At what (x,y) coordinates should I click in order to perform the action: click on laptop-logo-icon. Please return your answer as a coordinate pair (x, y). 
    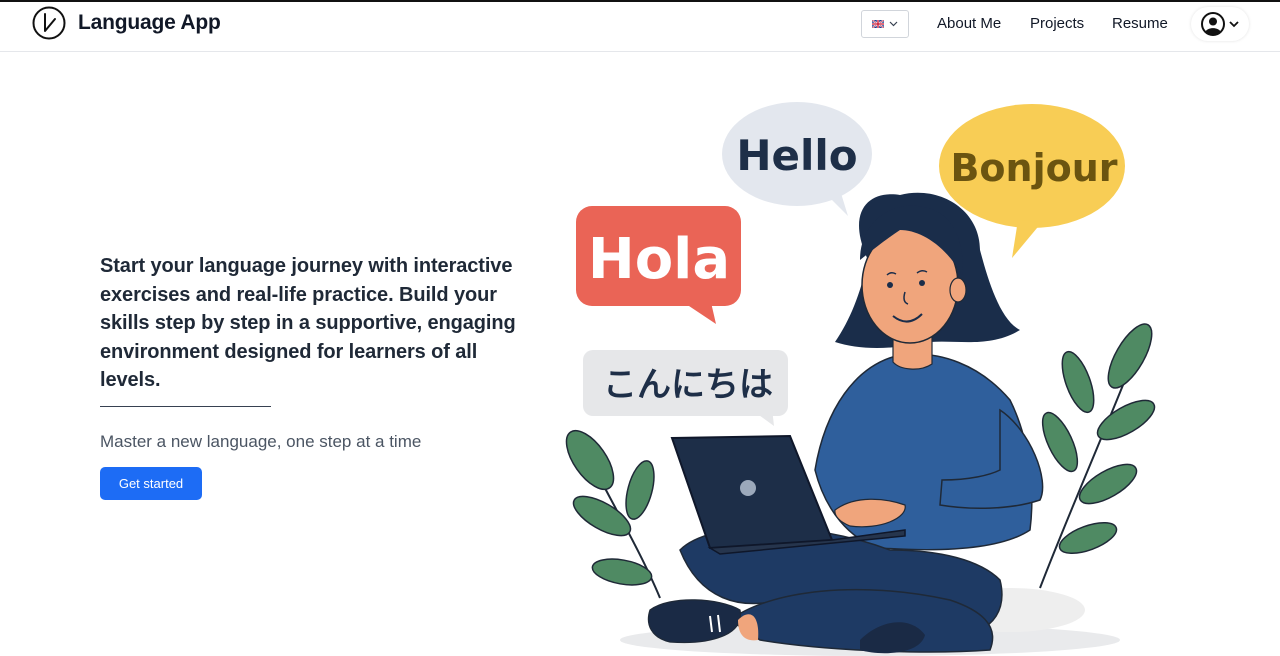
    Looking at the image, I should click on (748, 488).